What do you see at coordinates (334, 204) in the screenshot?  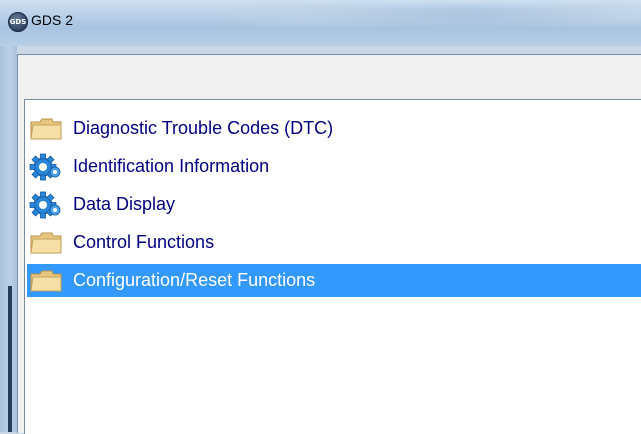 I see `tree-item-data-display: Data Display` at bounding box center [334, 204].